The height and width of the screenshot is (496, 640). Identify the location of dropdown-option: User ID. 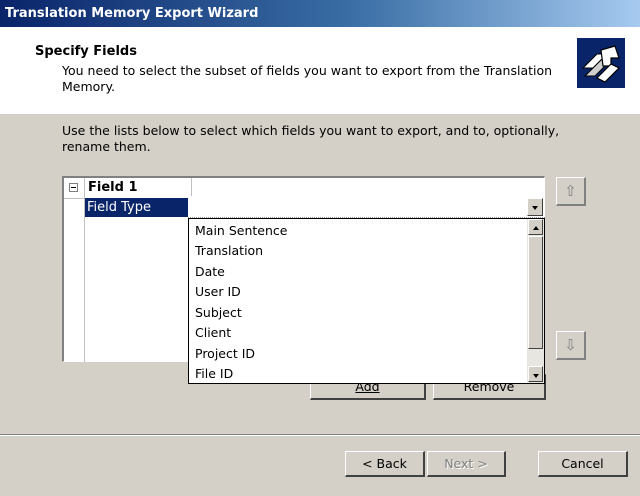
(218, 292).